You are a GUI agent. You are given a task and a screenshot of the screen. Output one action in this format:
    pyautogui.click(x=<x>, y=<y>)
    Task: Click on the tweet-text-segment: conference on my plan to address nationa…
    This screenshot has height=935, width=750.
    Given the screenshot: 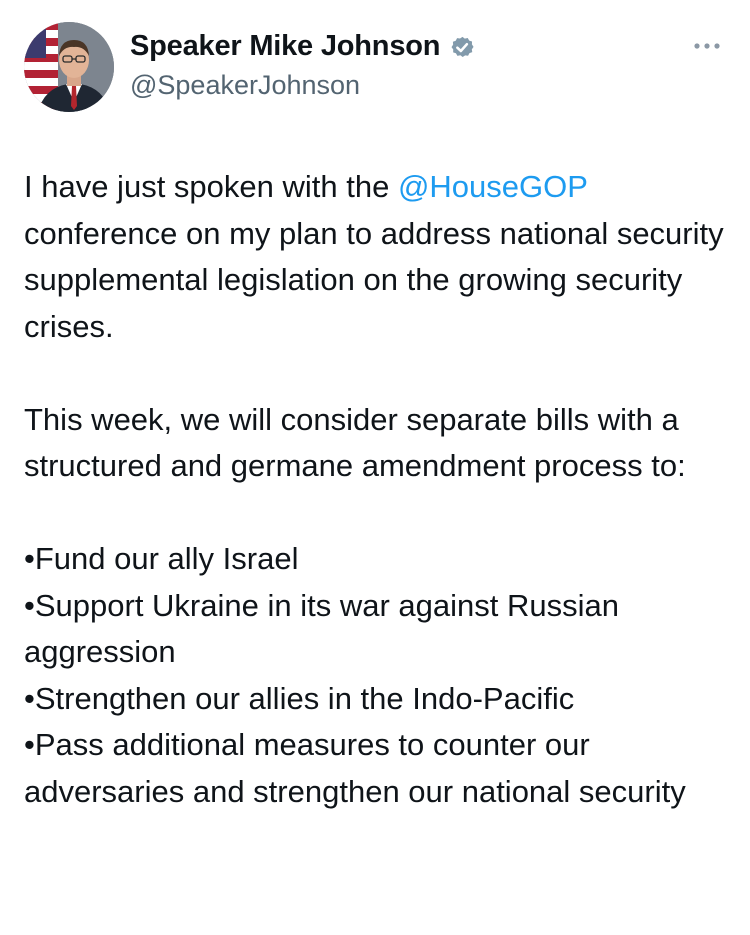 What is the action you would take?
    pyautogui.click(x=374, y=279)
    